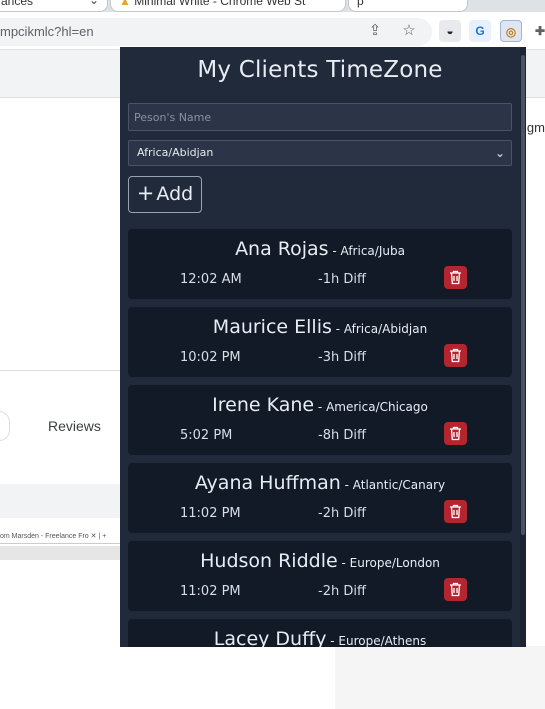 The height and width of the screenshot is (709, 545). I want to click on chrome-web-store-icon: ▲, so click(125, 4).